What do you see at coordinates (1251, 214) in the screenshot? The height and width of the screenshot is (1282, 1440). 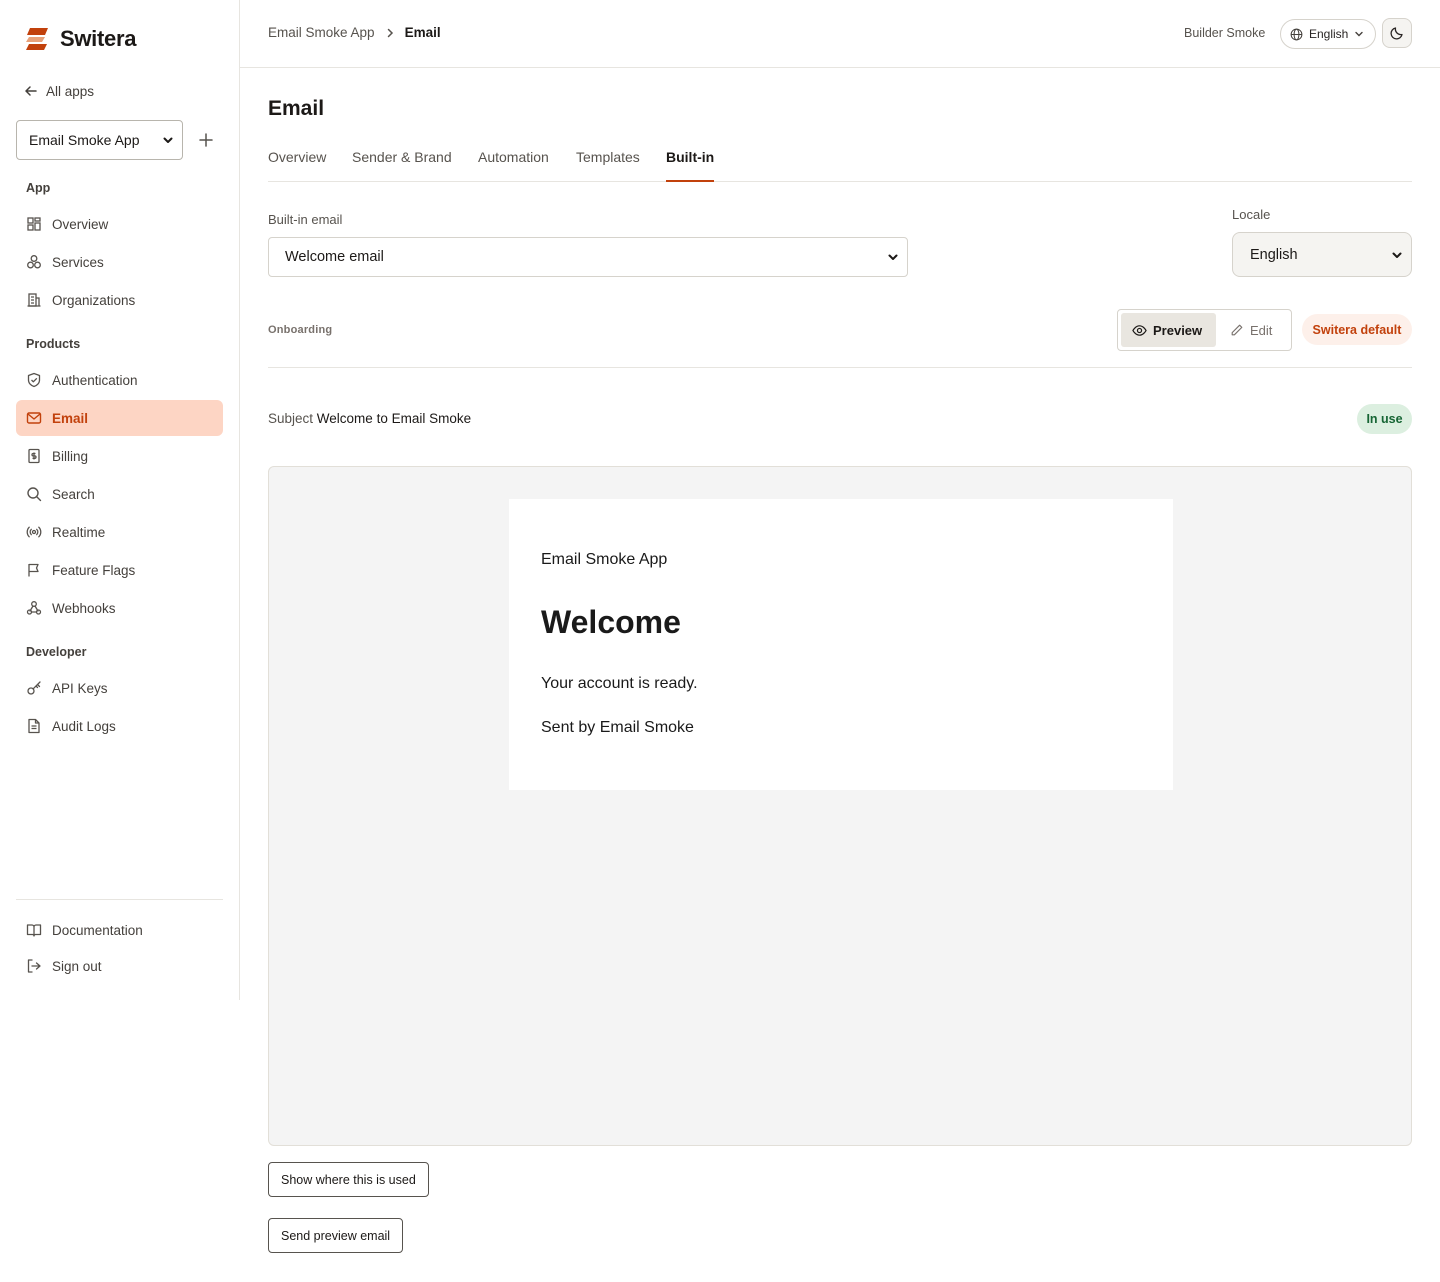 I see `locale-label: Locale` at bounding box center [1251, 214].